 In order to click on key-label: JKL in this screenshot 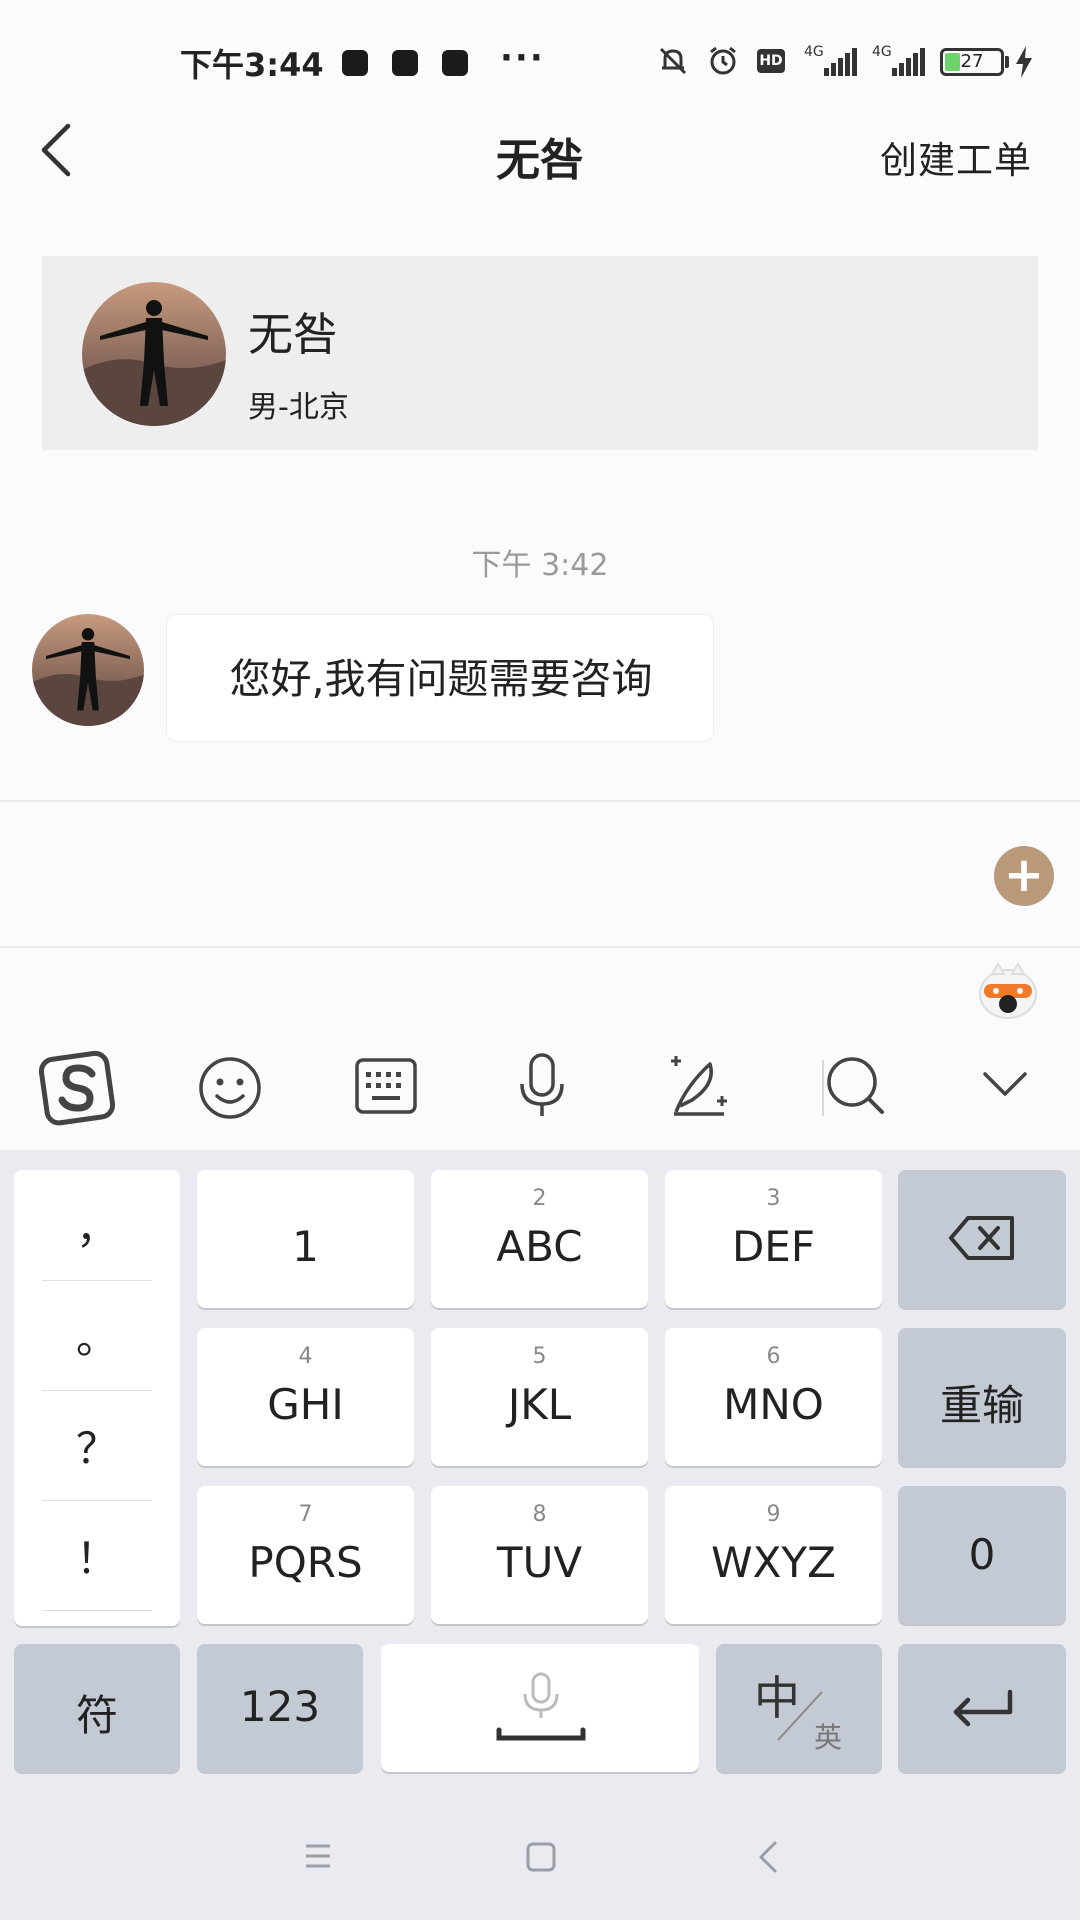, I will do `click(539, 1404)`.